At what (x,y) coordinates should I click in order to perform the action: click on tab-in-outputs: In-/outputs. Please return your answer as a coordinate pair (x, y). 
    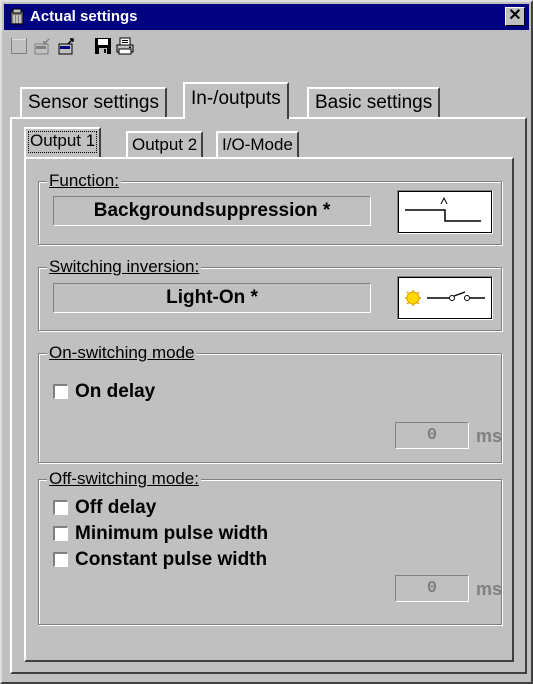
    Looking at the image, I should click on (236, 100).